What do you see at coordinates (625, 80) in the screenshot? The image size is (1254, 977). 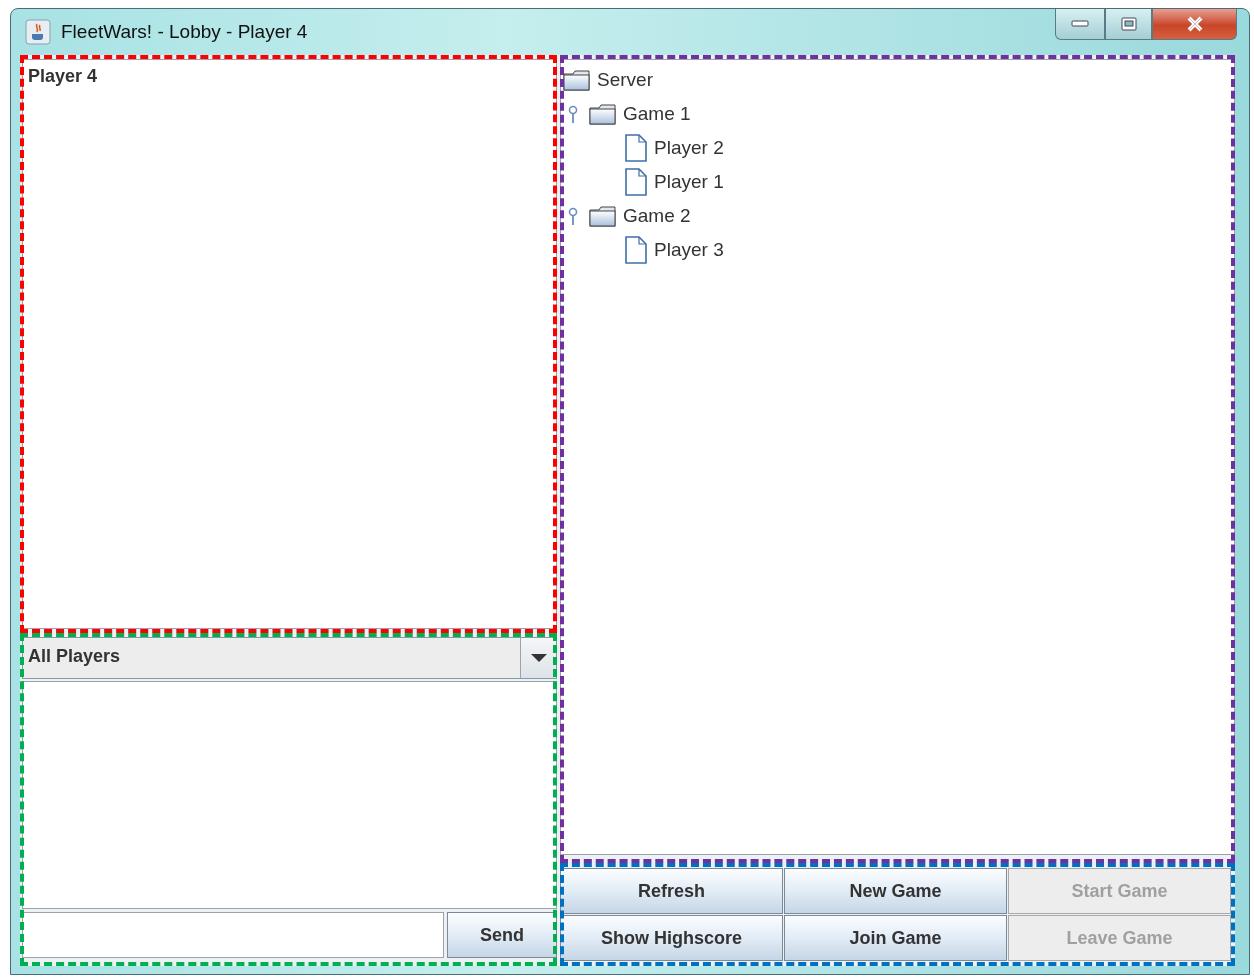 I see `tree-node: Server` at bounding box center [625, 80].